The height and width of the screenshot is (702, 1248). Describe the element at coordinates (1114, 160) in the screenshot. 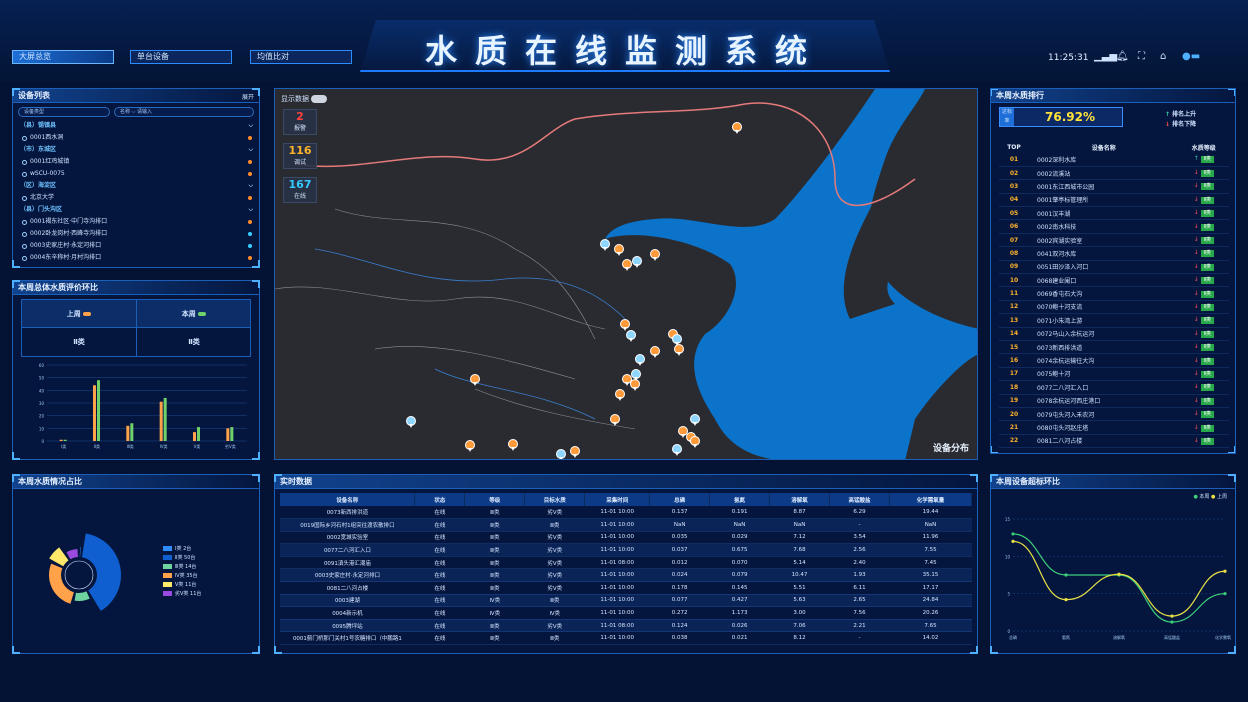

I see `ranking-row: 01 0002深利水库 ↑ Ⅱ类` at that location.